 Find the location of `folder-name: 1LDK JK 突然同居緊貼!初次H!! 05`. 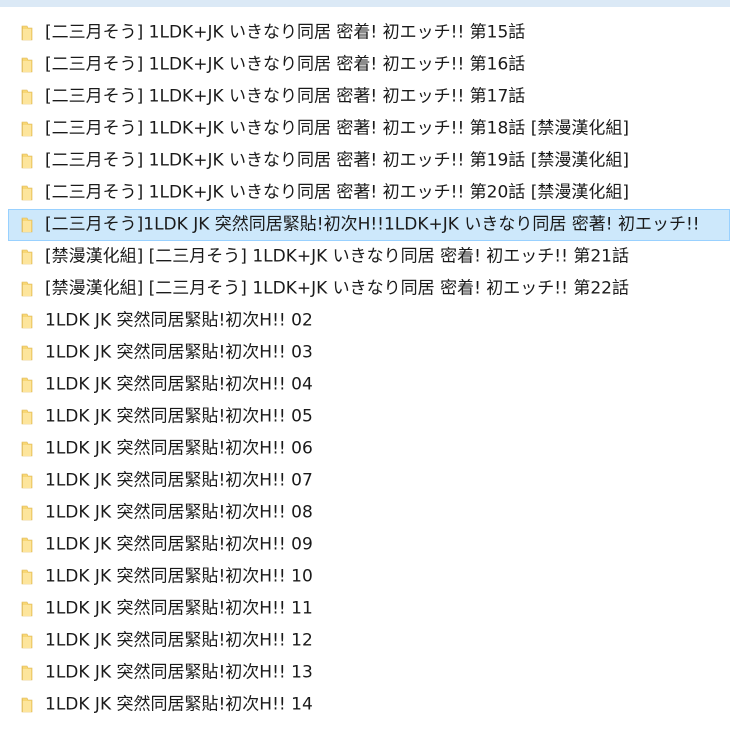

folder-name: 1LDK JK 突然同居緊貼!初次H!! 05 is located at coordinates (179, 416).